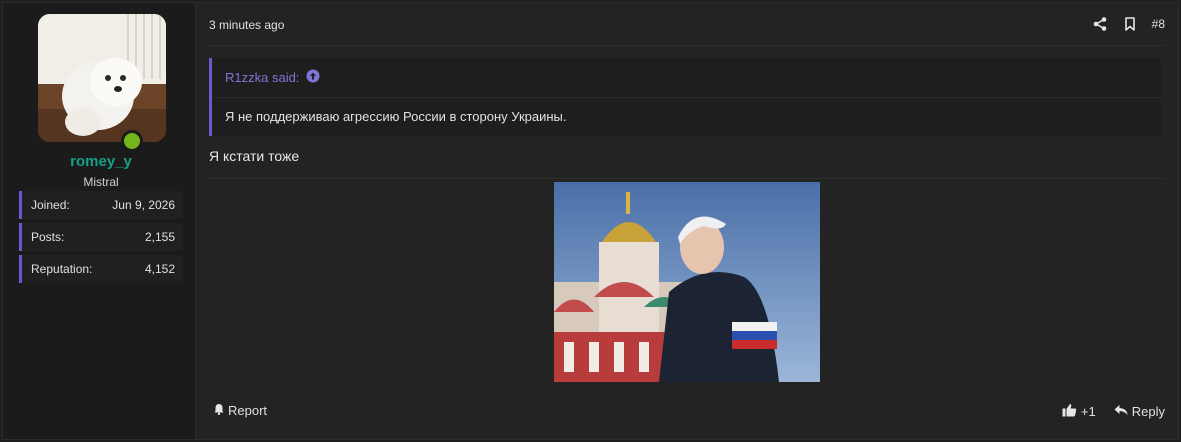 The image size is (1181, 442). What do you see at coordinates (262, 77) in the screenshot?
I see `quote-author-link: R1zzka said:` at bounding box center [262, 77].